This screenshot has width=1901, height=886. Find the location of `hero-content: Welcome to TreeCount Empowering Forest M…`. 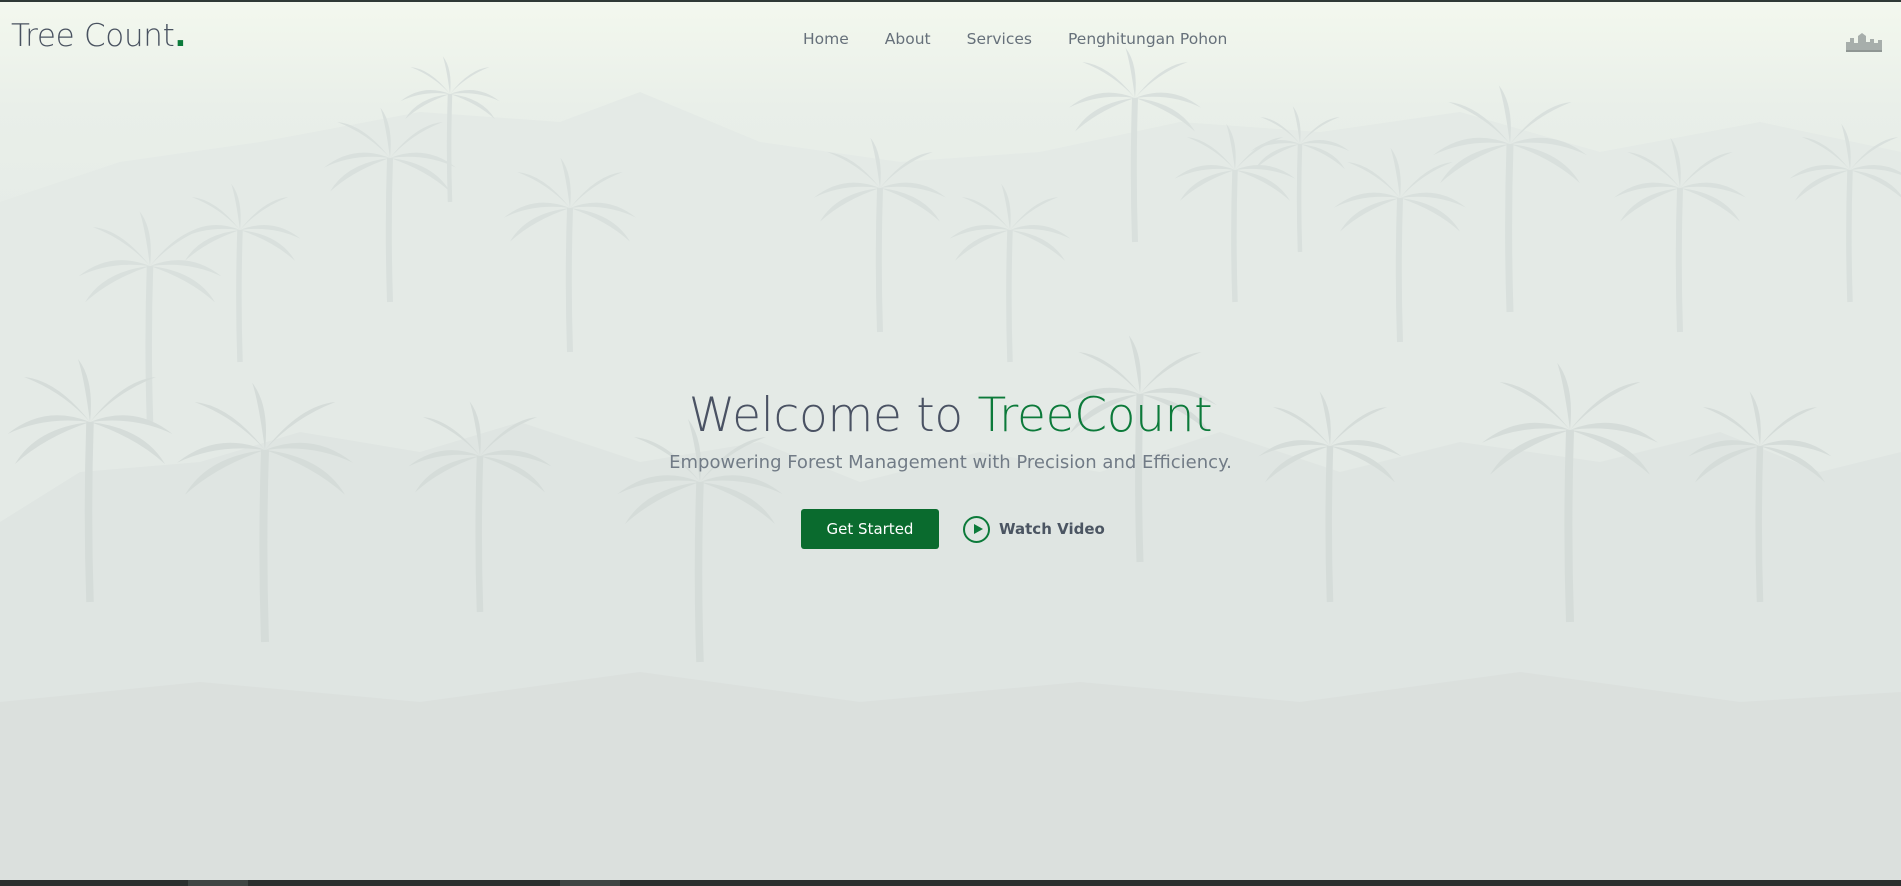

hero-content: Welcome to TreeCount Empowering Forest M… is located at coordinates (950, 430).